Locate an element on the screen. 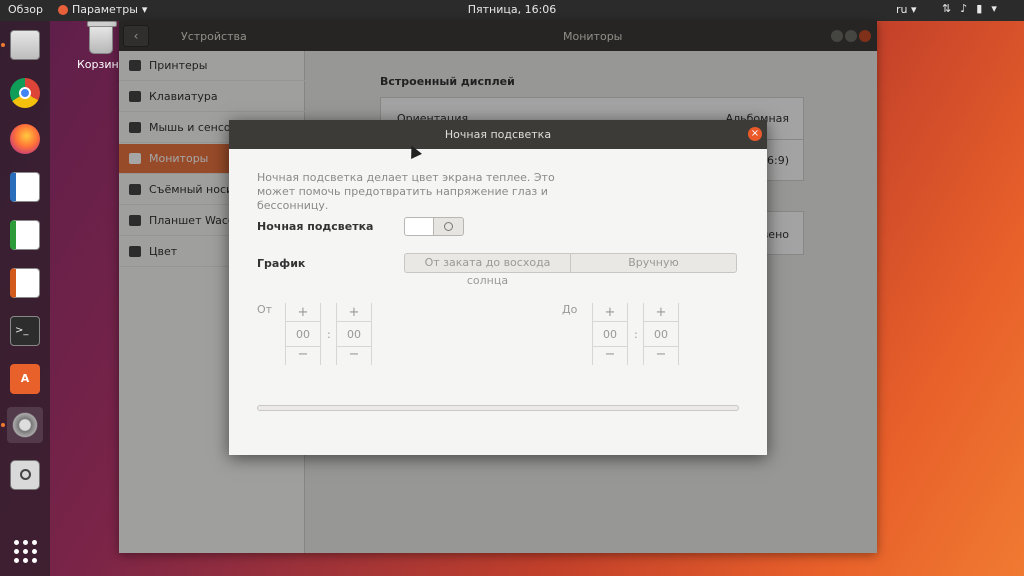  to-minutes-spinner: + 00 − is located at coordinates (661, 334).